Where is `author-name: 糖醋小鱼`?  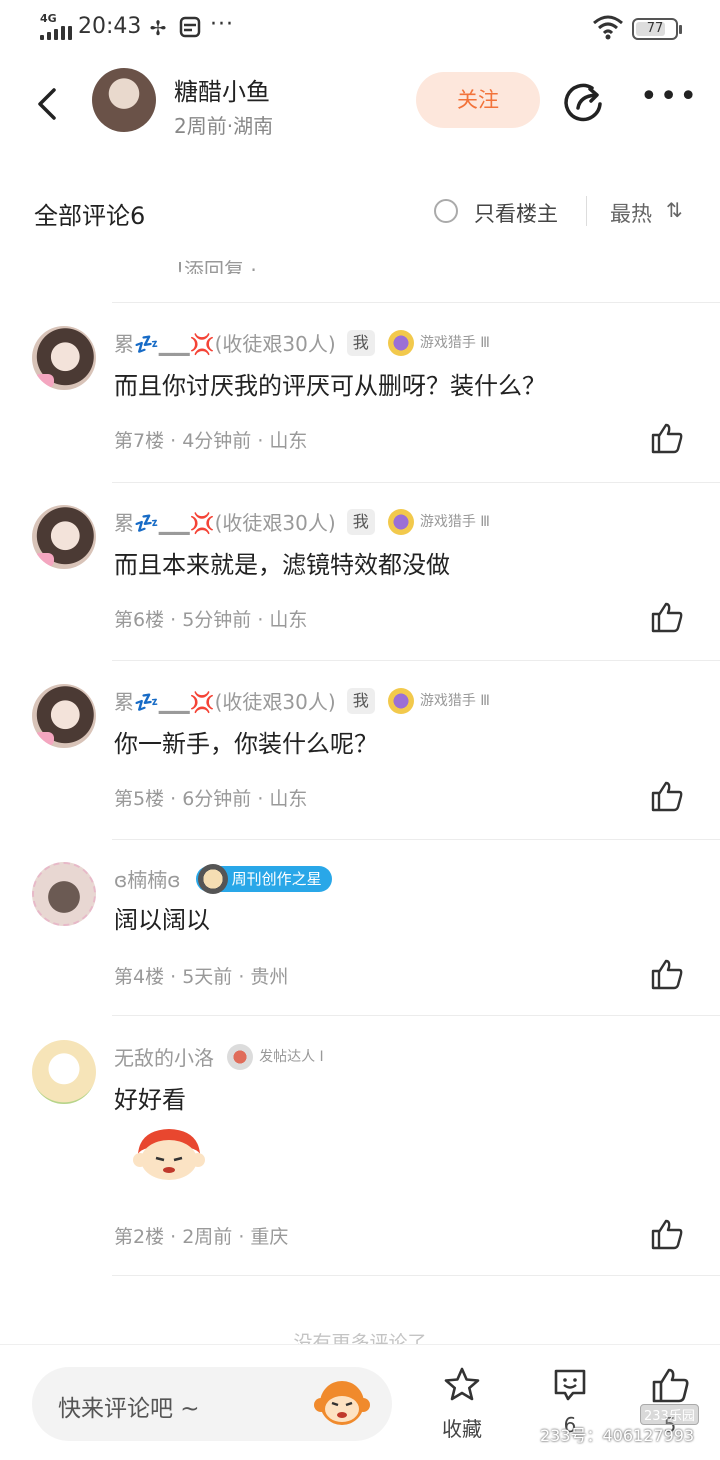
author-name: 糖醋小鱼 is located at coordinates (222, 89).